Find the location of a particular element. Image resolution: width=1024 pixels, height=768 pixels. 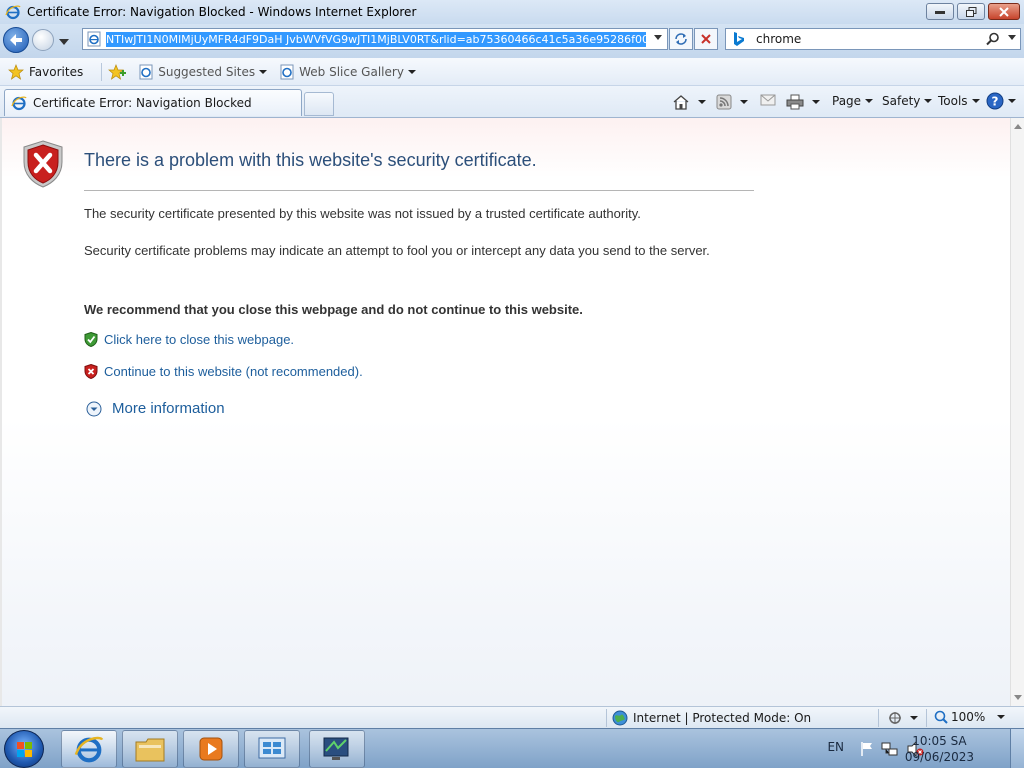

suggested-sites-item: Suggested Sites is located at coordinates (203, 72).